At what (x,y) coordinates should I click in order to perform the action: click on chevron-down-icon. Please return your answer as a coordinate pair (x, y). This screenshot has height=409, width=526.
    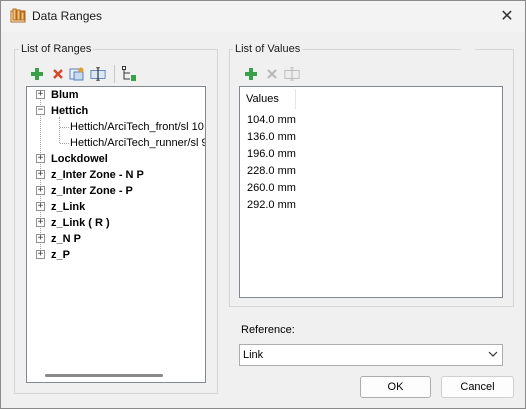
    Looking at the image, I should click on (493, 354).